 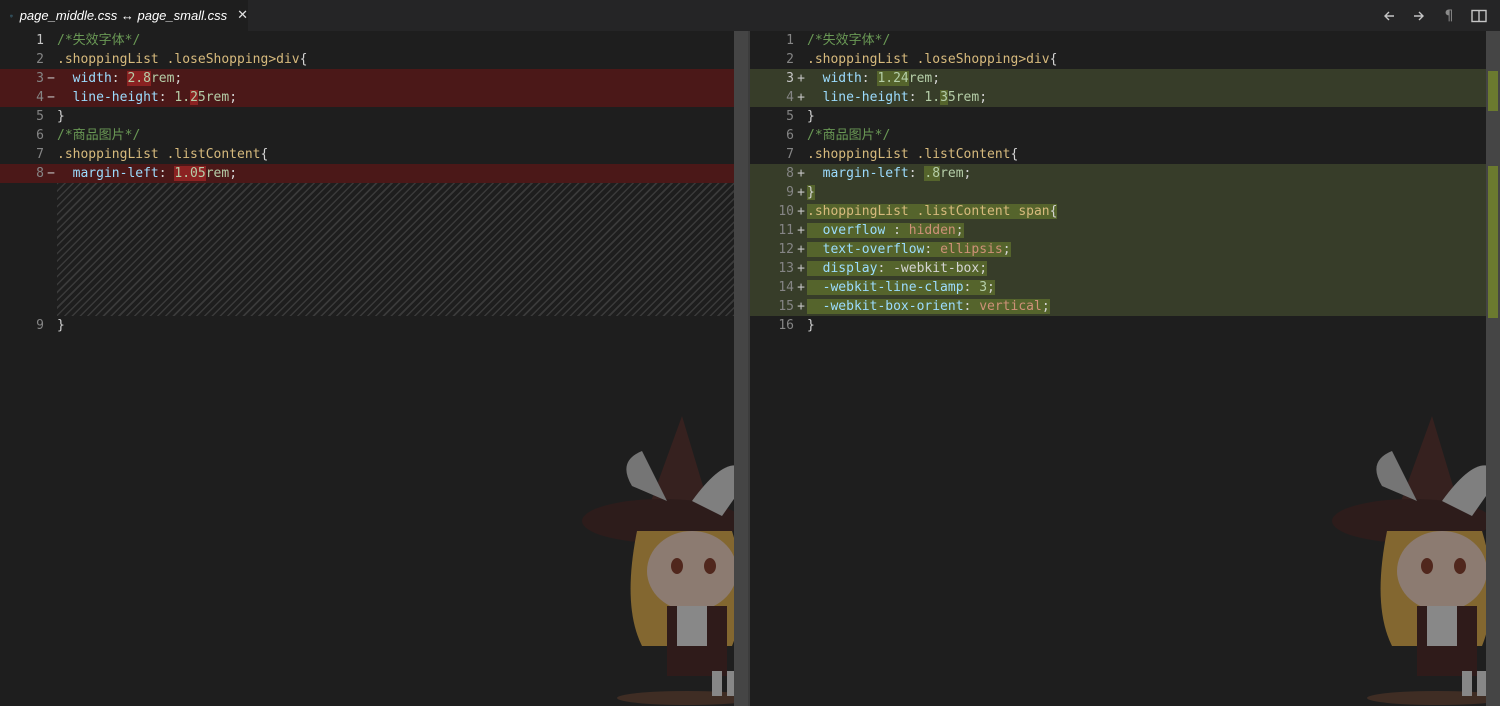 I want to click on code-text: margin-left: 1.05rem;, so click(x=147, y=173).